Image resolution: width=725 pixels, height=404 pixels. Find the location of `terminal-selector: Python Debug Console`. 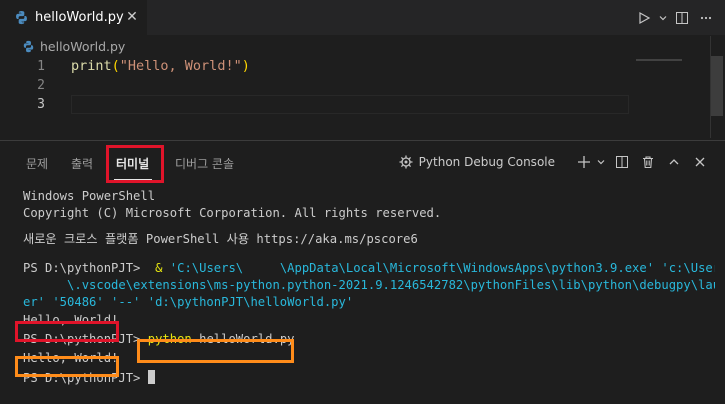

terminal-selector: Python Debug Console is located at coordinates (476, 162).